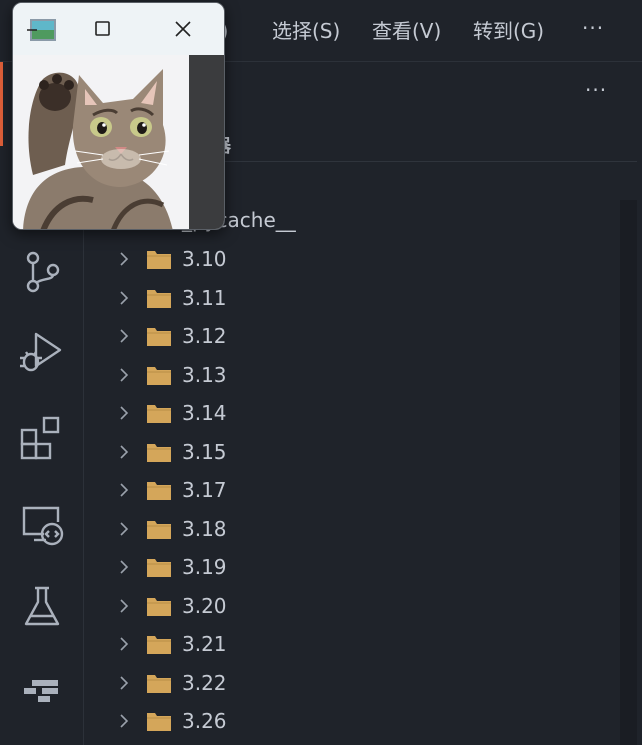 This screenshot has height=745, width=642. Describe the element at coordinates (204, 451) in the screenshot. I see `tree-item-label: 3.15` at that location.